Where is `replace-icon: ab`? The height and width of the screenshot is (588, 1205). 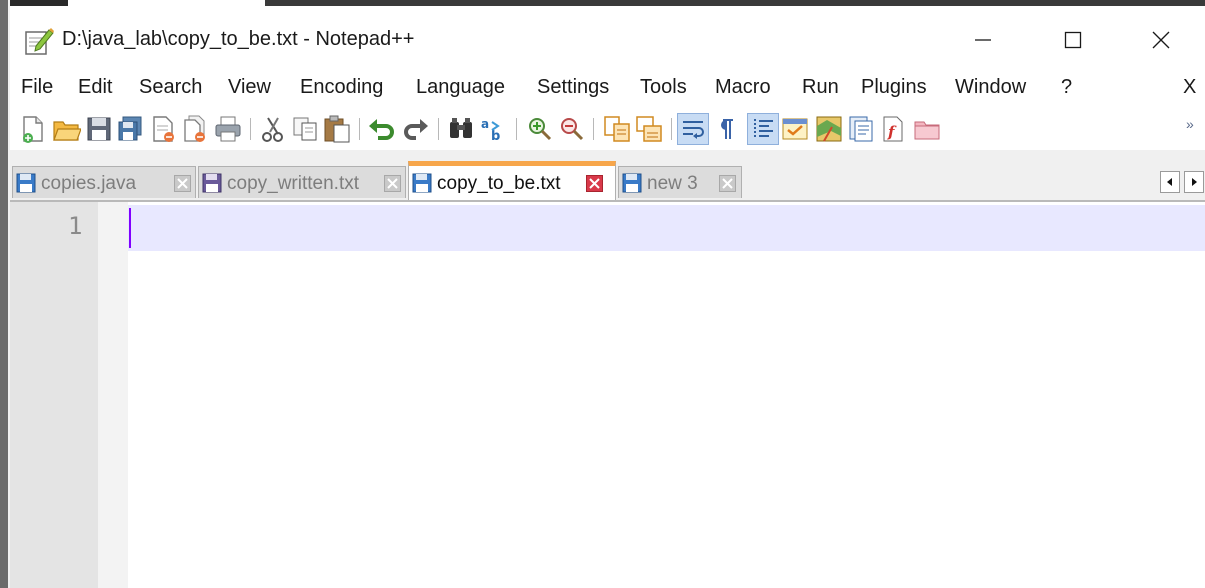 replace-icon: ab is located at coordinates (490, 130).